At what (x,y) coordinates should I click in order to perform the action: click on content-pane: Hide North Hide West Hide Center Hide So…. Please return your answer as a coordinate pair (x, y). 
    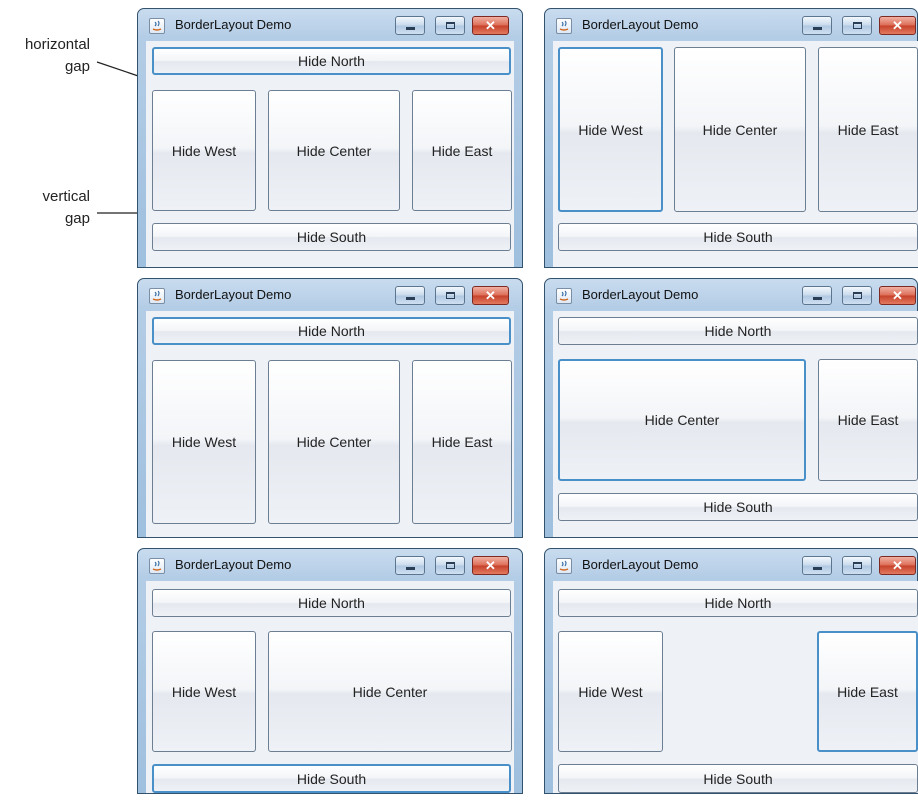
    Looking at the image, I should click on (330, 687).